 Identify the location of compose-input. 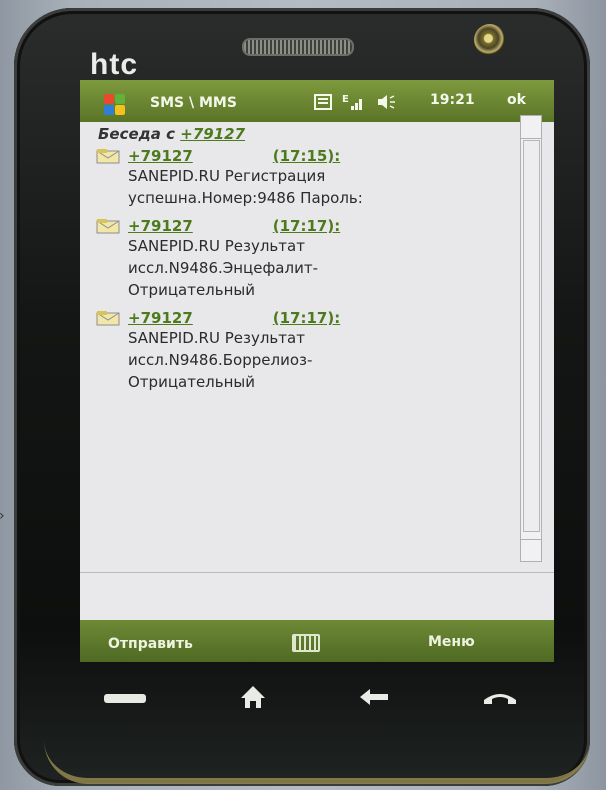
(317, 593).